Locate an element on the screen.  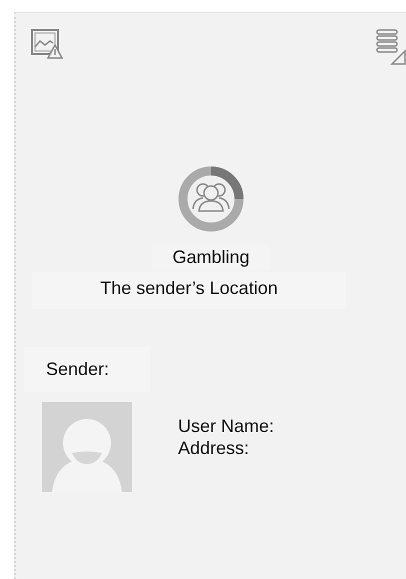
location-label: The sender’s Location is located at coordinates (189, 288).